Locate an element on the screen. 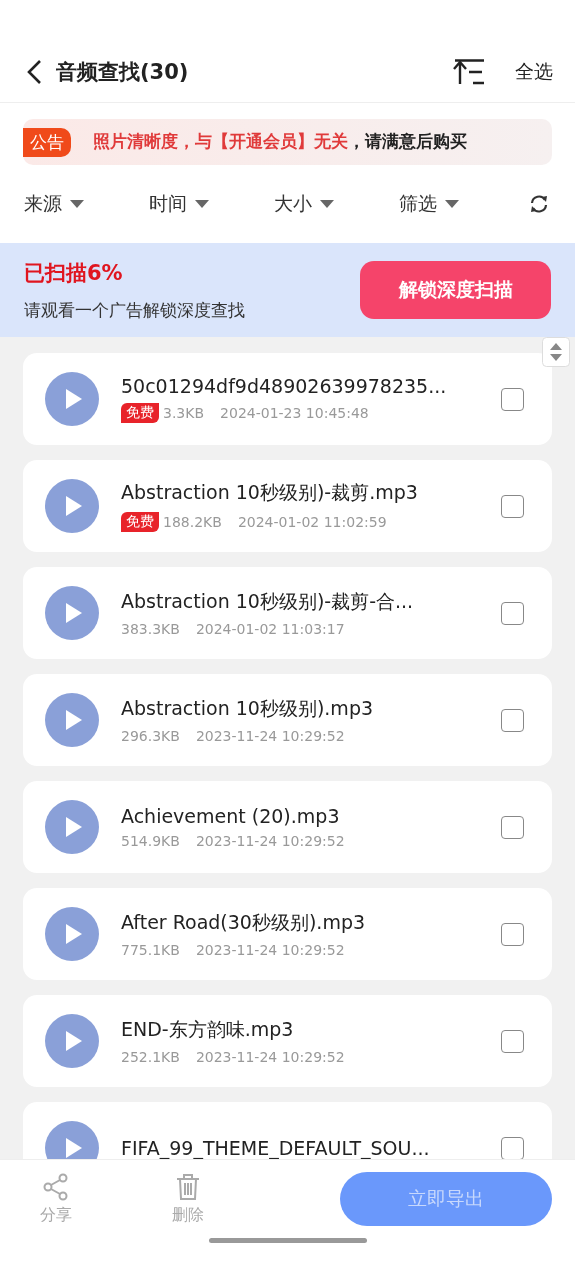  notice-badge: 公告 is located at coordinates (47, 142).